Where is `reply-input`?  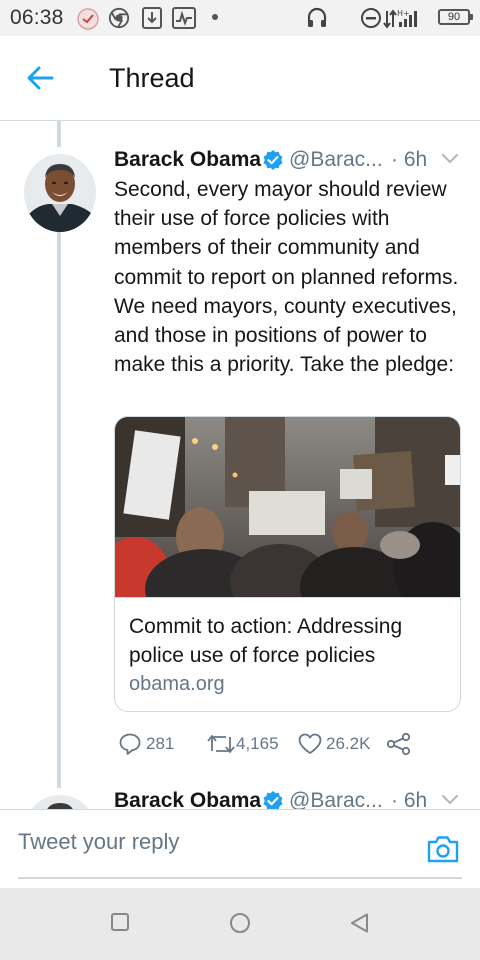
reply-input is located at coordinates (218, 842).